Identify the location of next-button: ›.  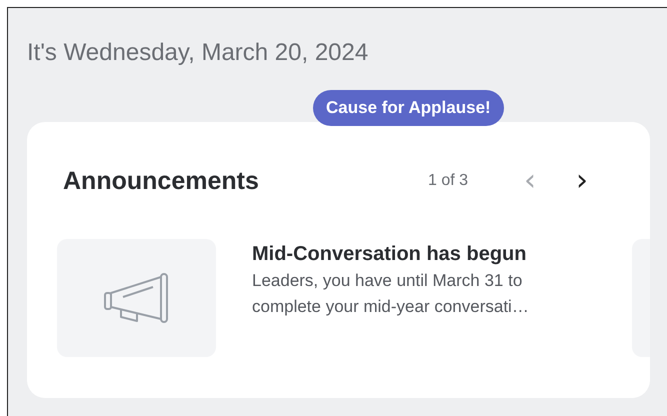
(582, 181).